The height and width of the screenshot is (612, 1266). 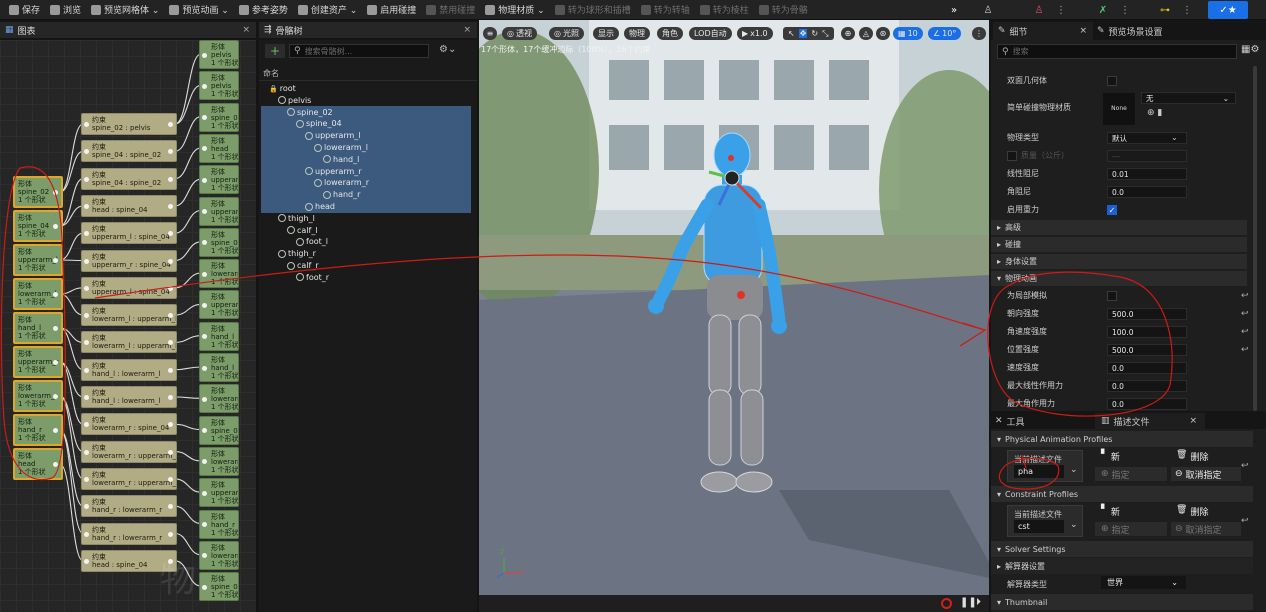 I want to click on graph-body-node: 形体 hand_r 1 个形状, so click(x=38, y=430).